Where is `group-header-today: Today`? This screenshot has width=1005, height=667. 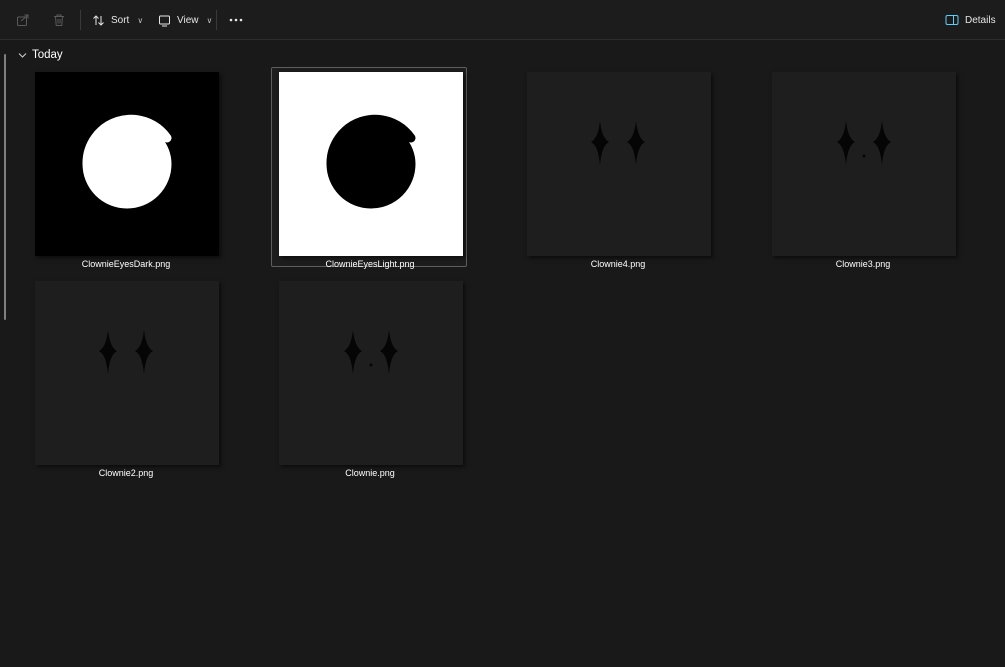 group-header-today: Today is located at coordinates (40, 55).